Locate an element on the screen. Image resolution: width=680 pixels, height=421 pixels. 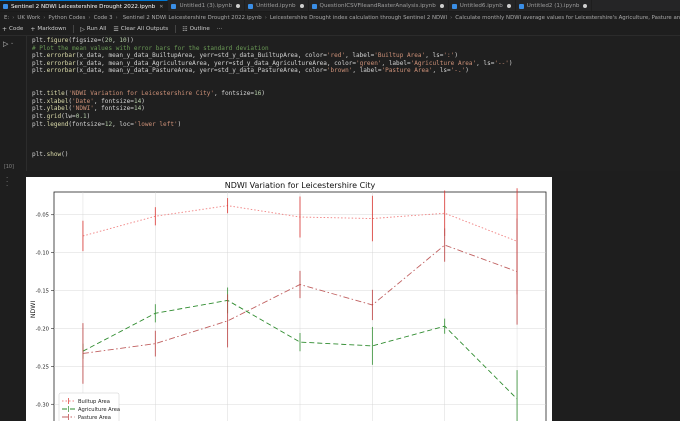
code-token: 'Agriculture Area' is located at coordinates (443, 63).